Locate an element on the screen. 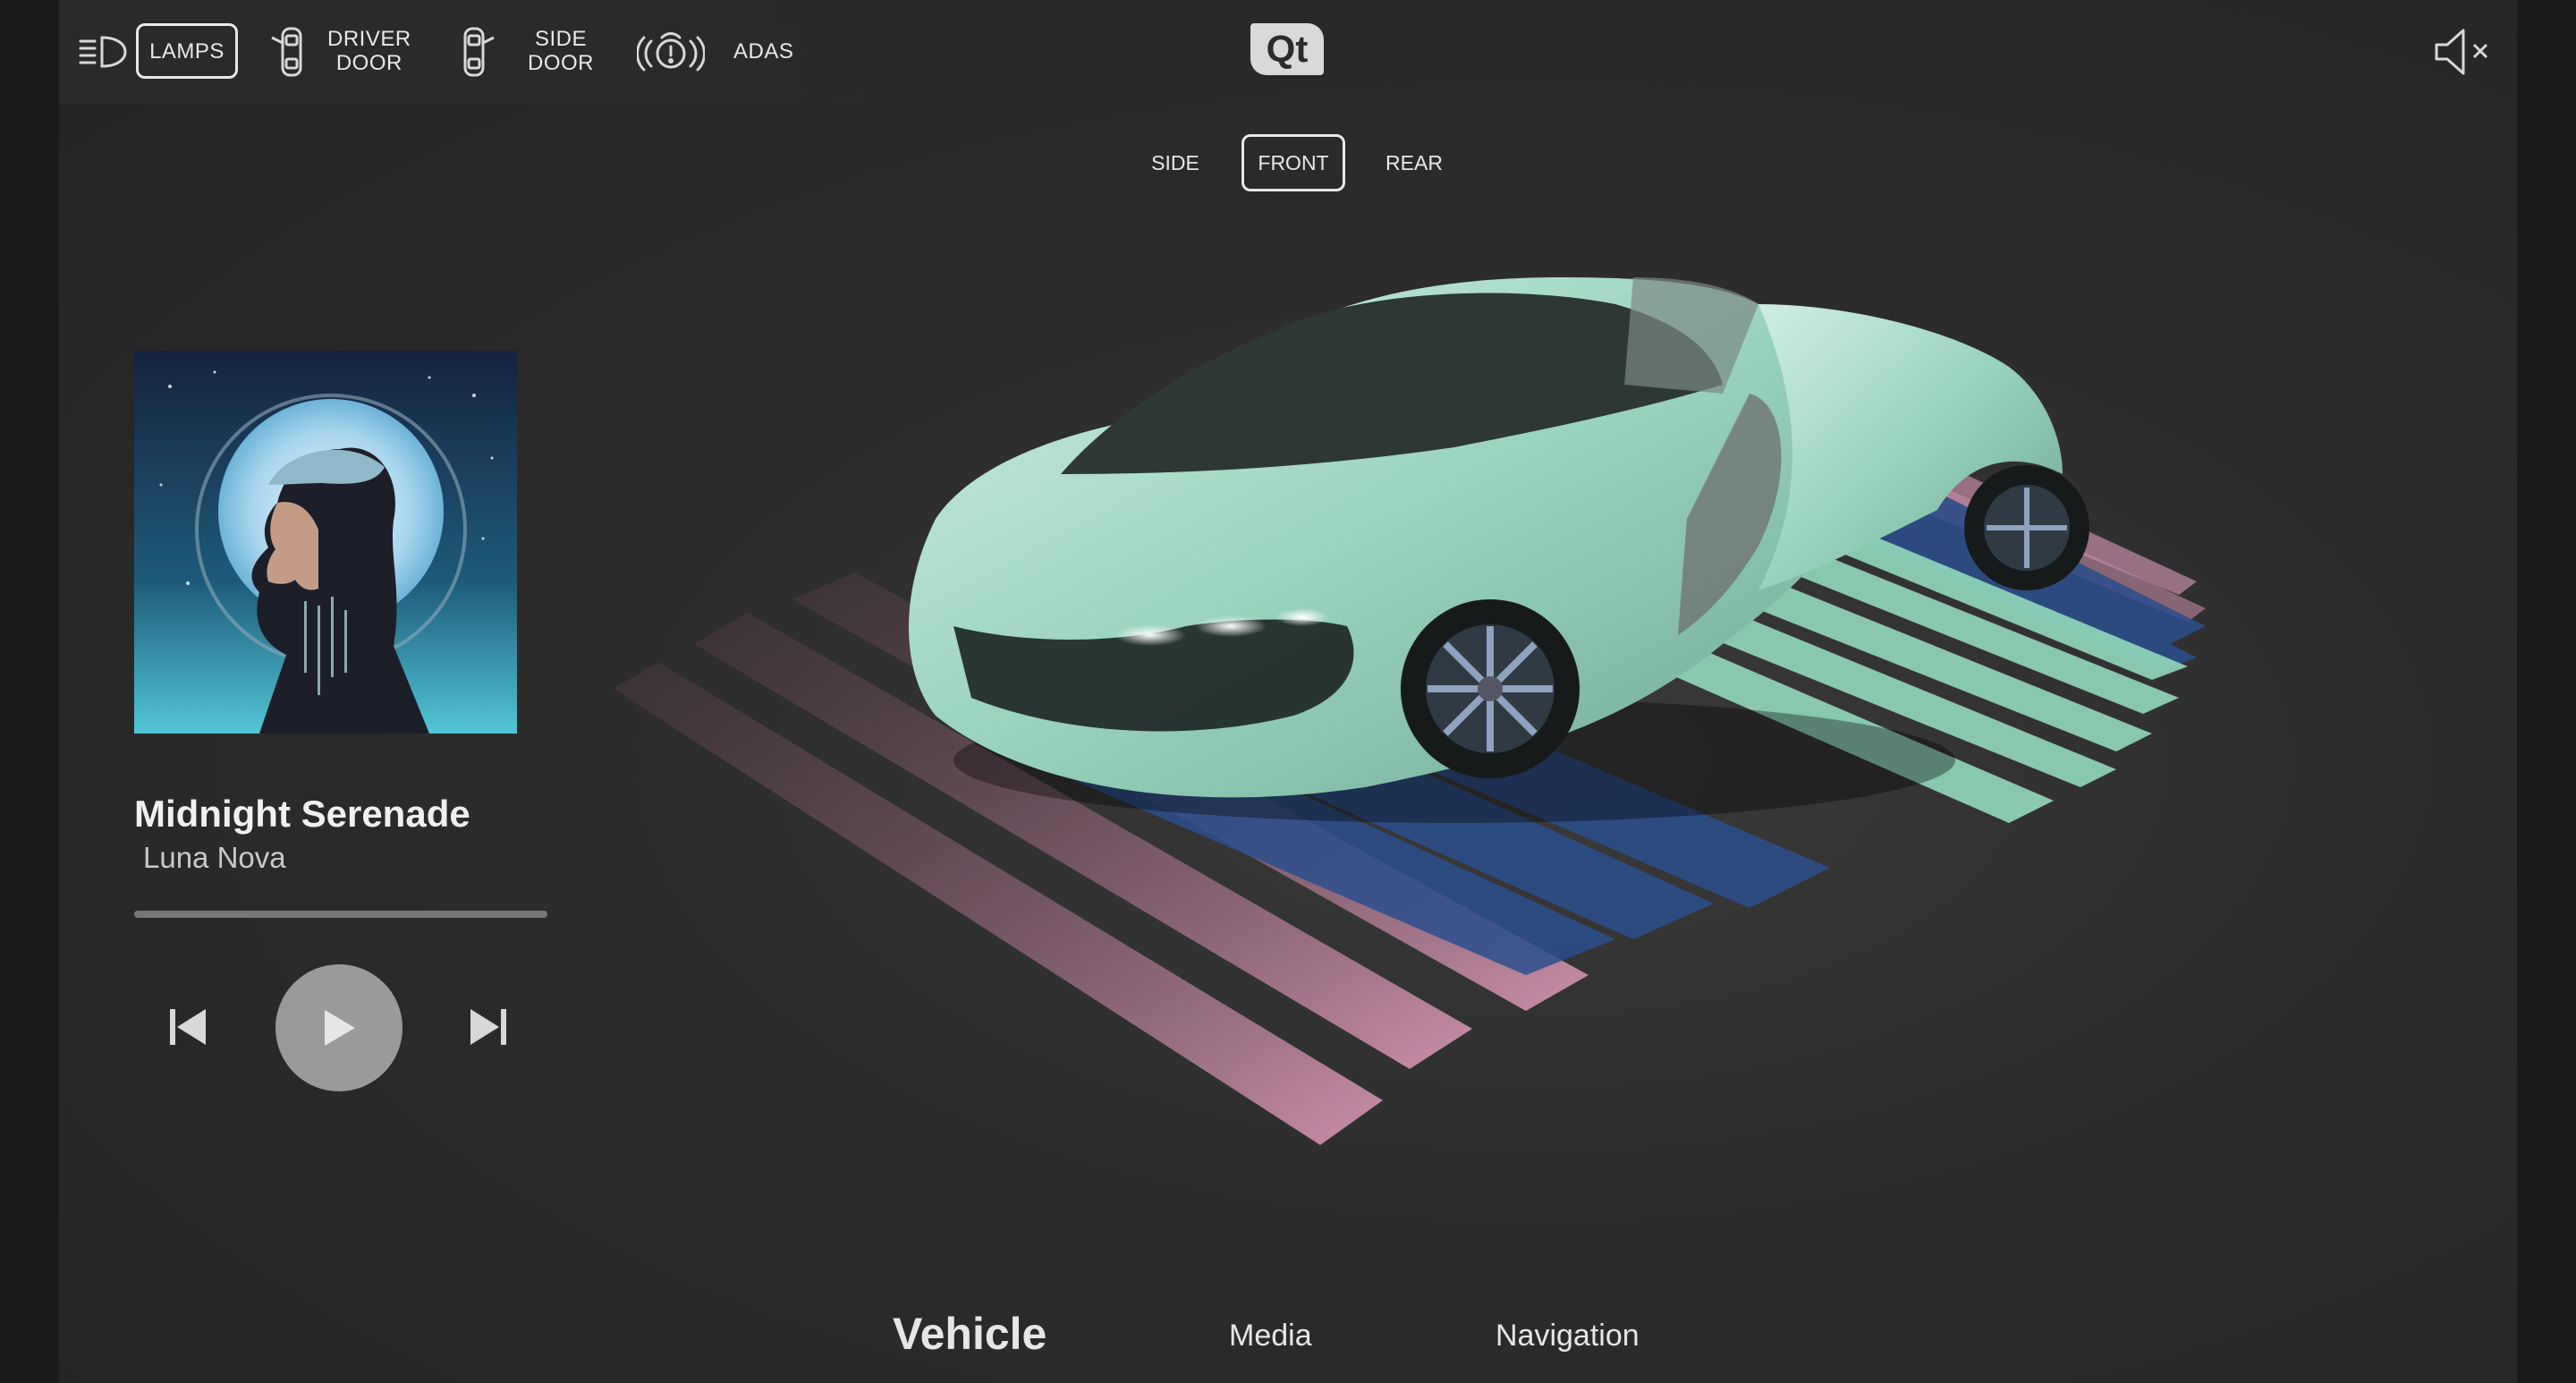 The width and height of the screenshot is (2576, 1383). screen-bezel-right is located at coordinates (2546, 691).